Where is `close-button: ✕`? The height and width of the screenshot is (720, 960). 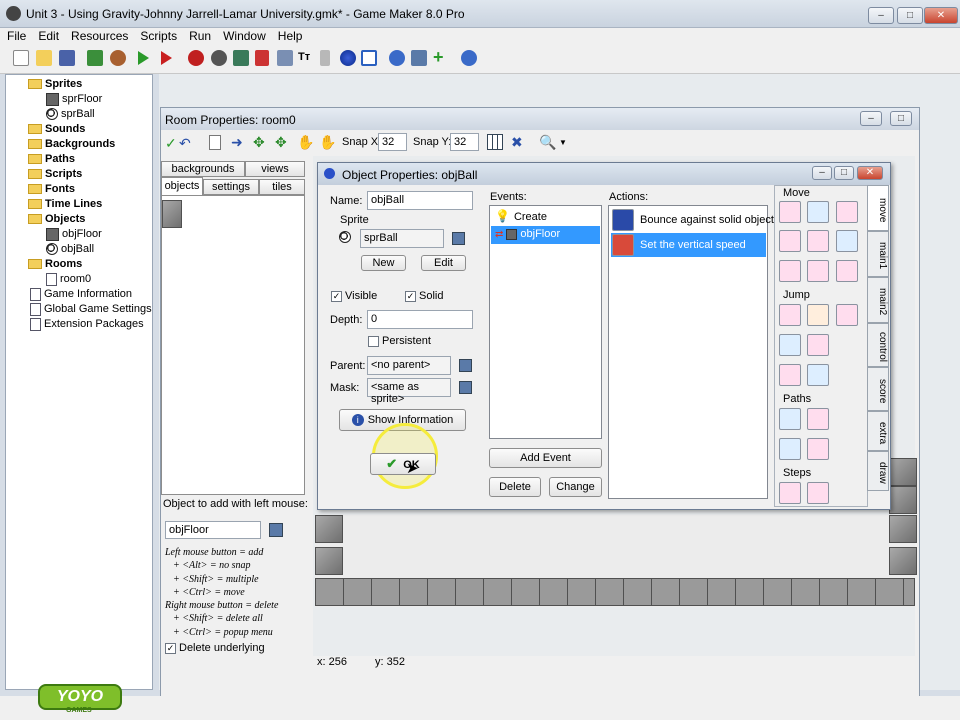 close-button: ✕ is located at coordinates (941, 15).